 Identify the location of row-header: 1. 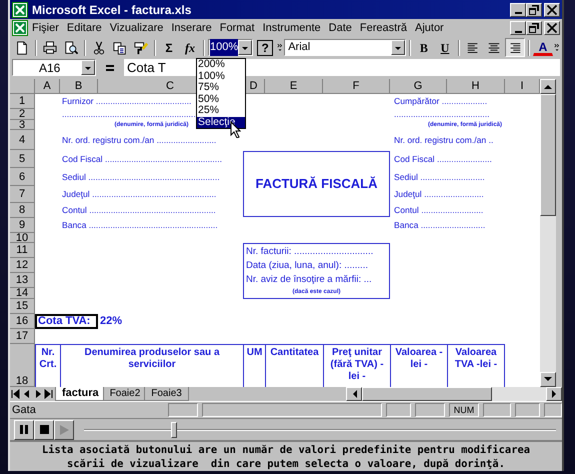
(22, 101).